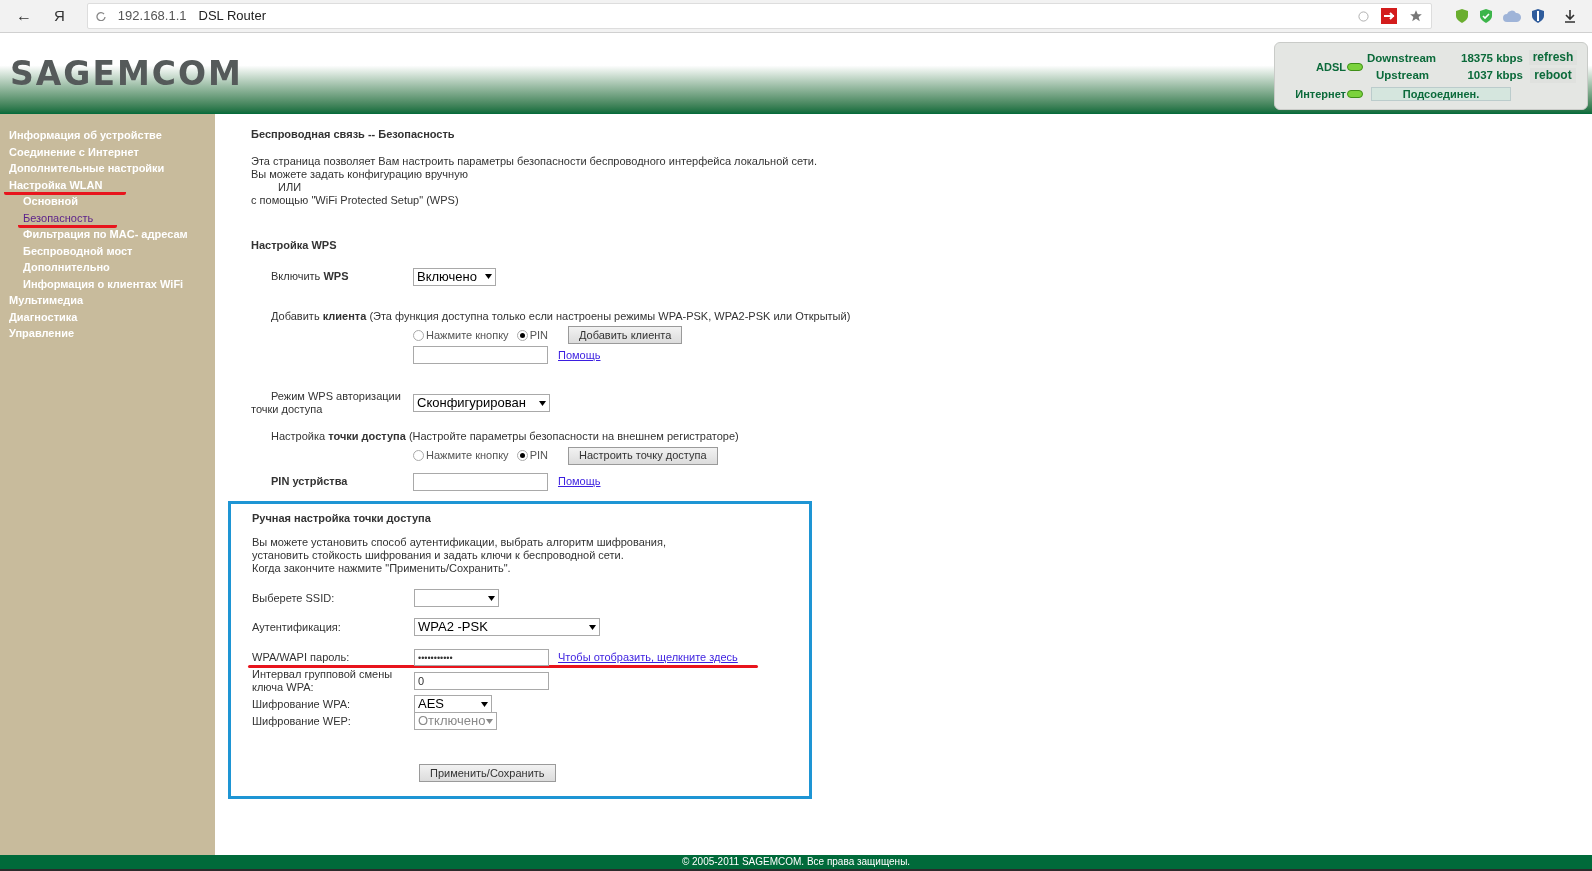 Image resolution: width=1592 pixels, height=871 pixels. Describe the element at coordinates (487, 773) in the screenshot. I see `form-button: Применить/Сохранить` at that location.